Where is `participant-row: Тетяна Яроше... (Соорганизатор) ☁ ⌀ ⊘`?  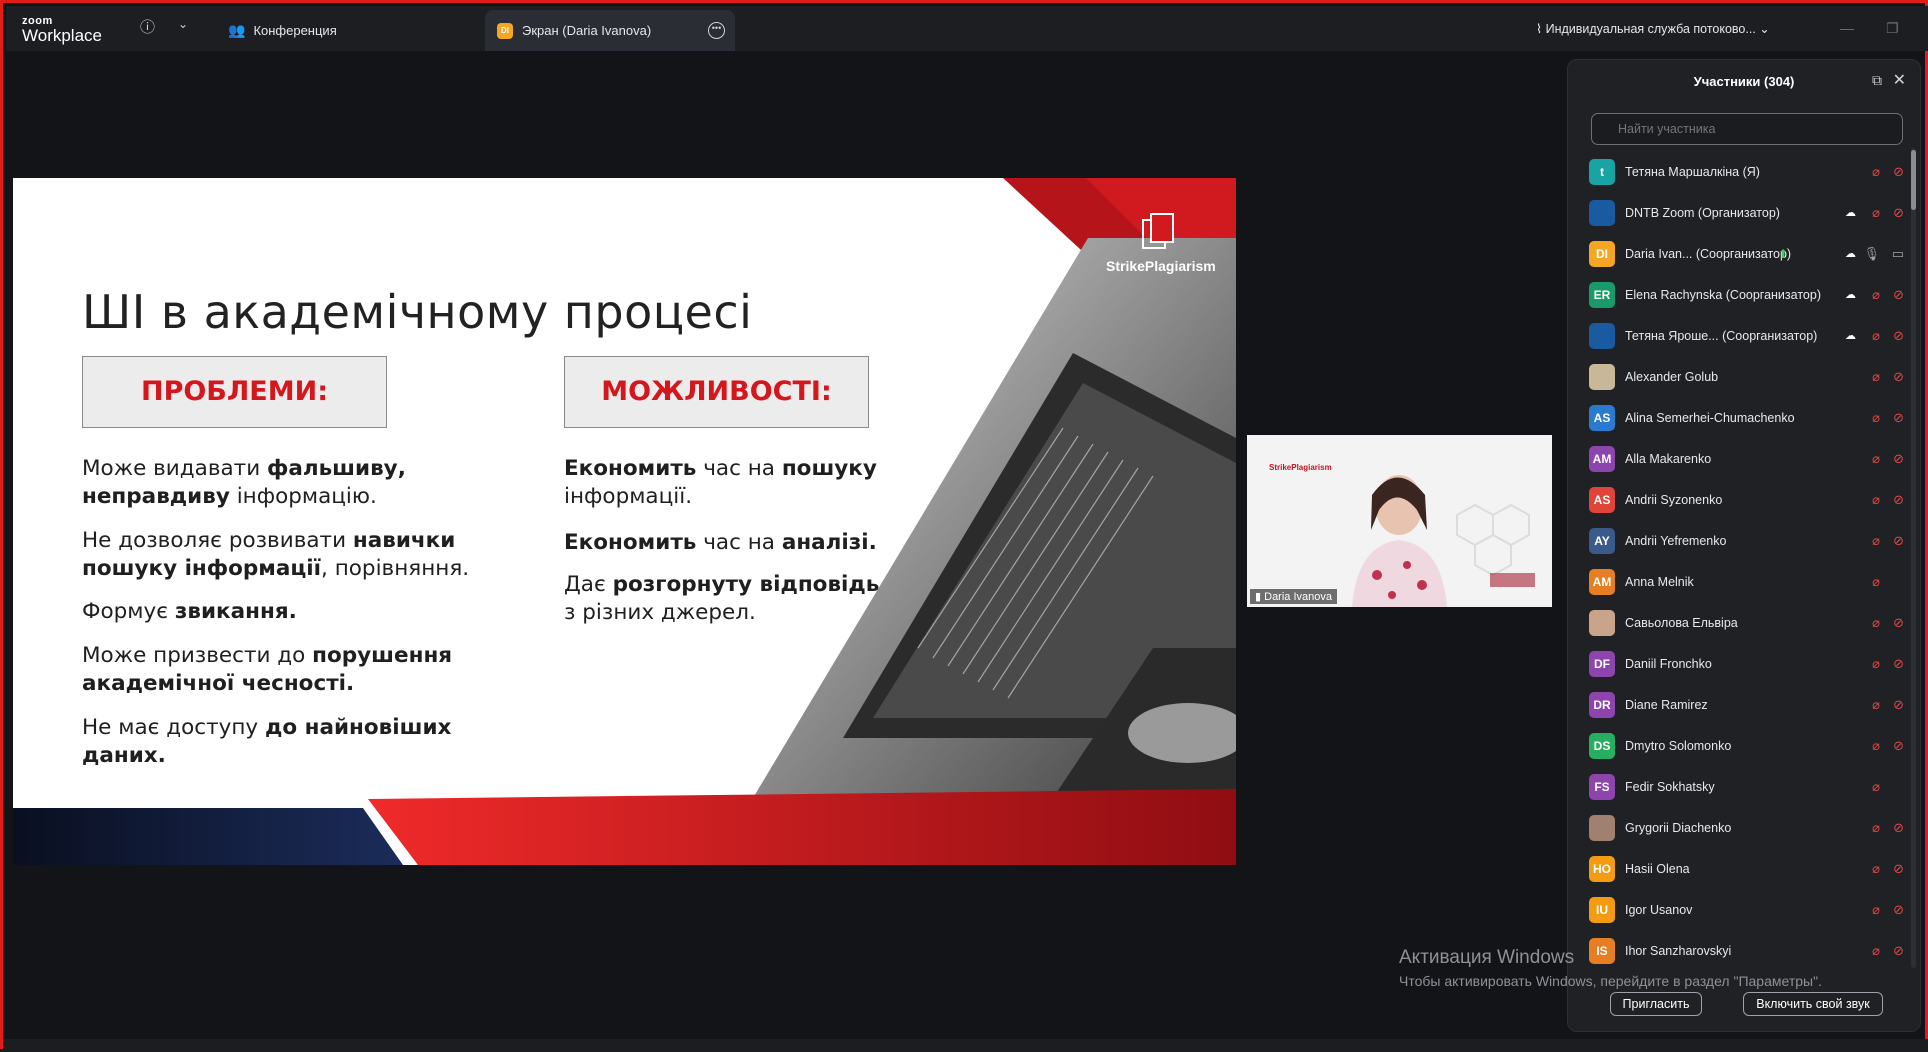 participant-row: Тетяна Яроше... (Соорганизатор) ☁ ⌀ ⊘ is located at coordinates (1738, 335).